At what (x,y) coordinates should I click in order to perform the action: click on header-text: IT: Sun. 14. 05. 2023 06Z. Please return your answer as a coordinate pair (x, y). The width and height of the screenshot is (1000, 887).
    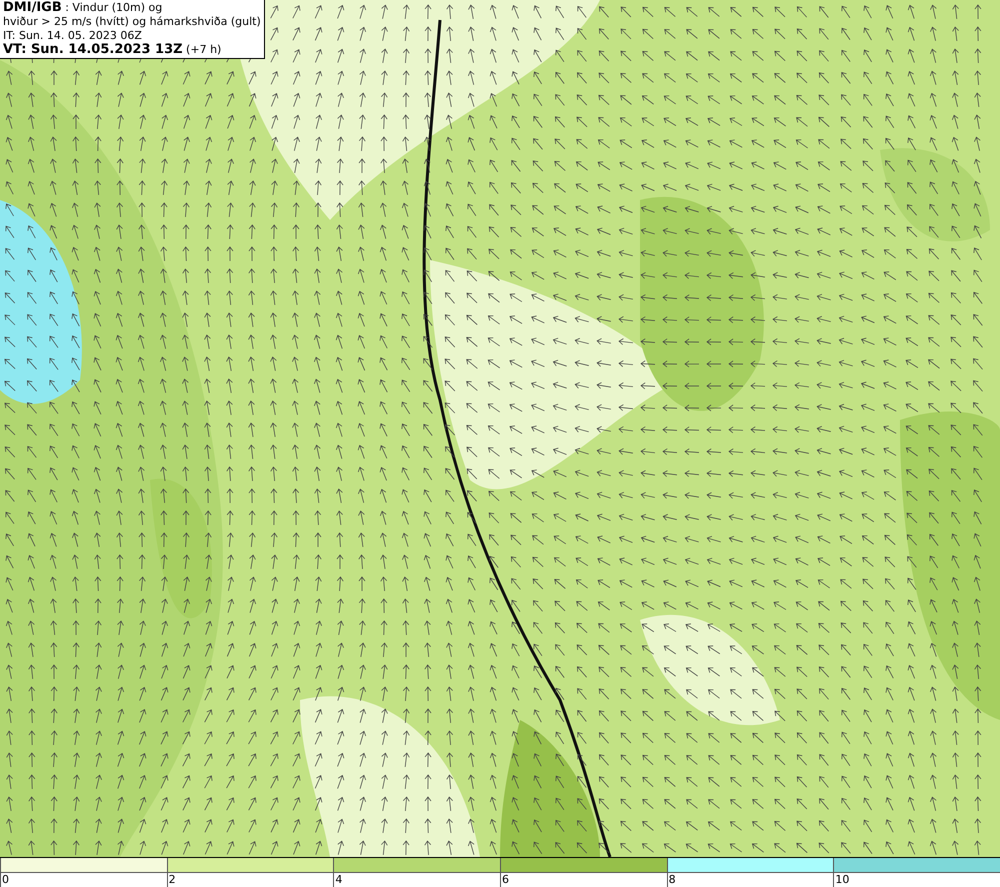
    Looking at the image, I should click on (73, 36).